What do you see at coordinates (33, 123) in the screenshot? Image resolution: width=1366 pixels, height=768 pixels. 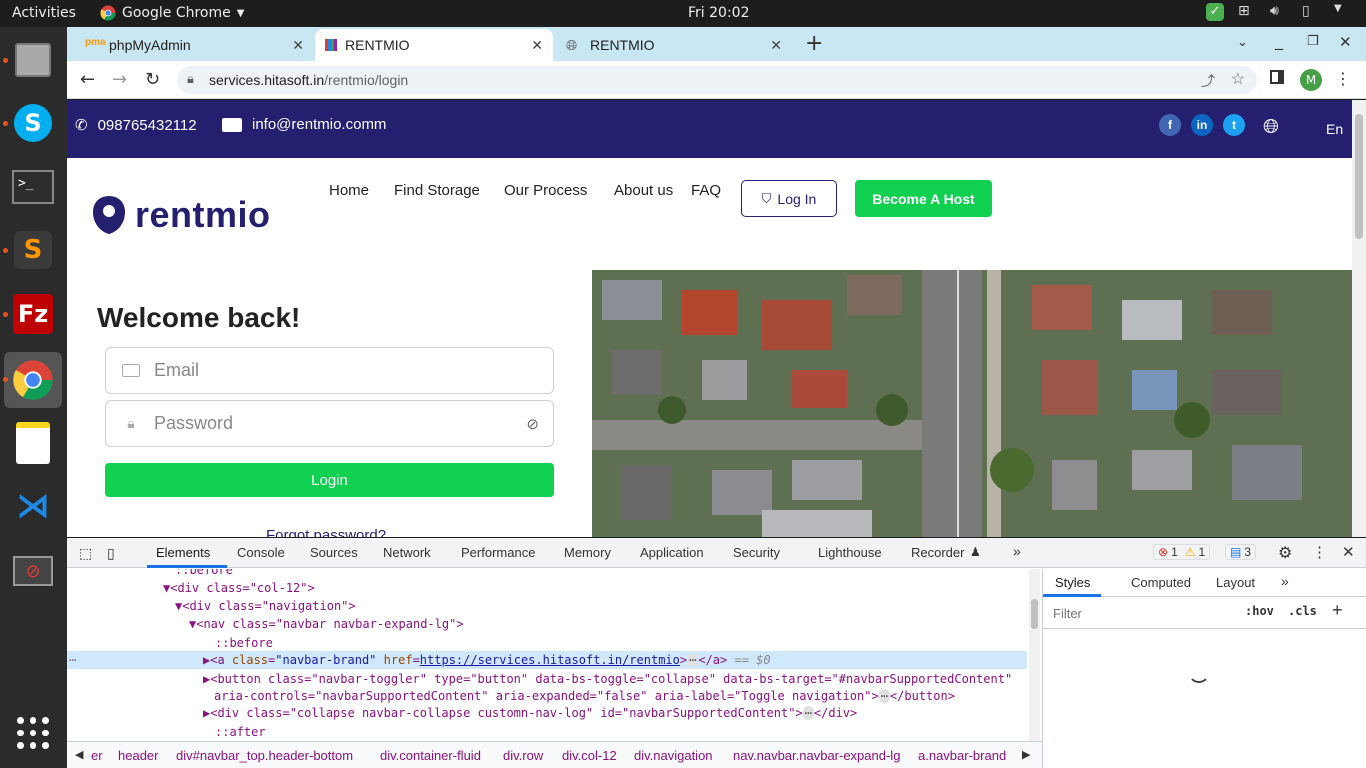 I see `skype-icon: S` at bounding box center [33, 123].